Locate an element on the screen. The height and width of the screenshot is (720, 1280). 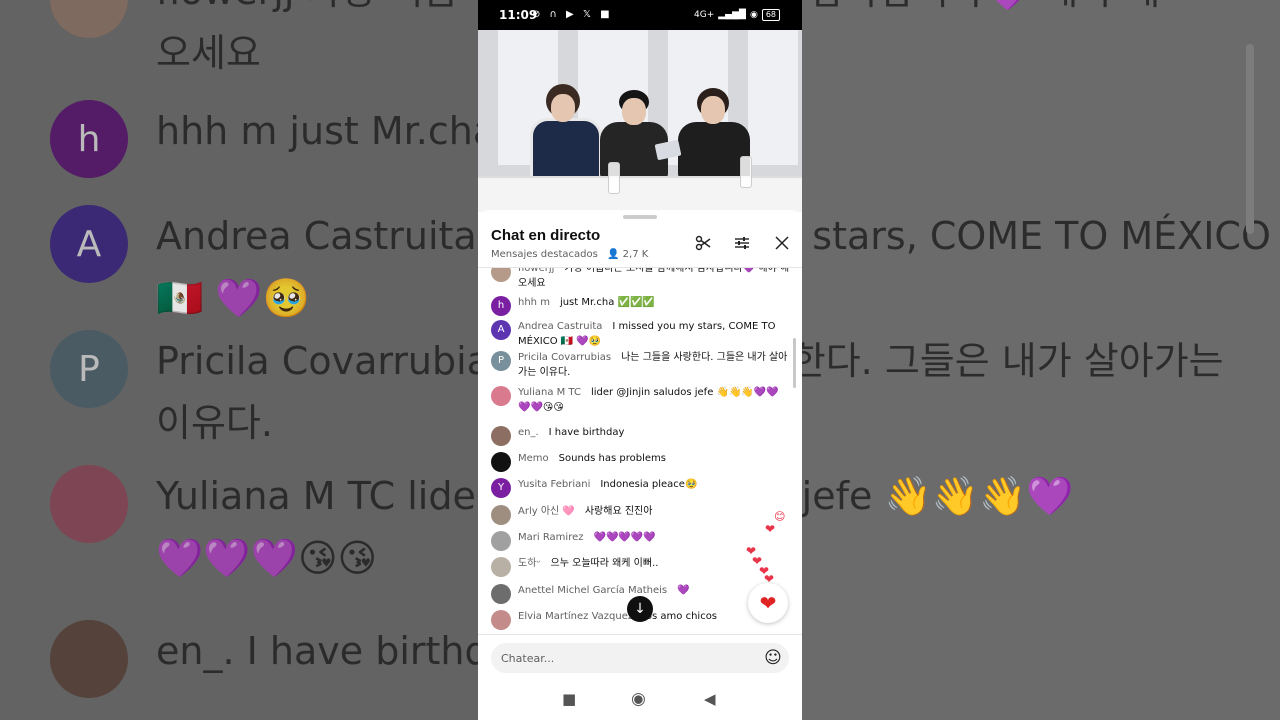
chat-author: Elvia Martínez Vazquez is located at coordinates (575, 616).